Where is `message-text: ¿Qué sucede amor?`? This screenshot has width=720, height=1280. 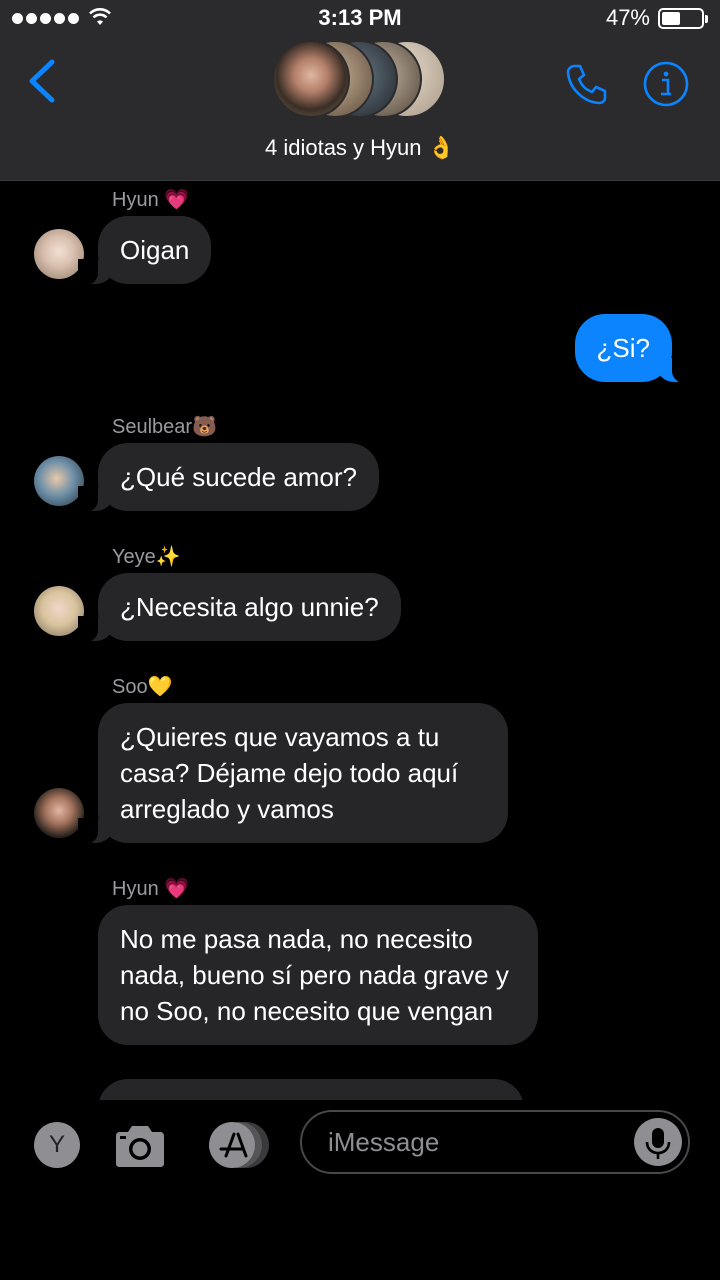
message-text: ¿Qué sucede amor? is located at coordinates (239, 477).